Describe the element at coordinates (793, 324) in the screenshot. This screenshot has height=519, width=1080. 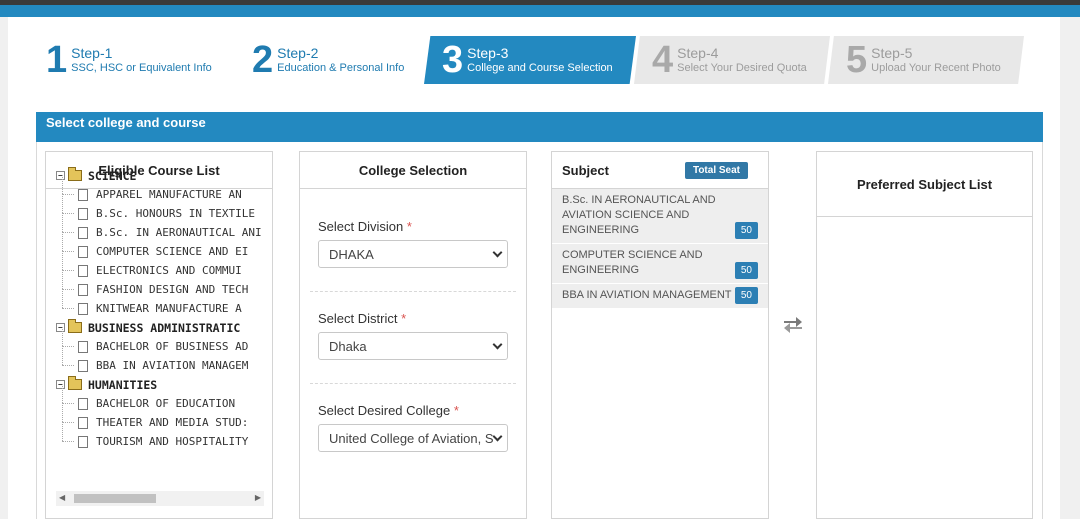
I see `swap-arrows-icon` at that location.